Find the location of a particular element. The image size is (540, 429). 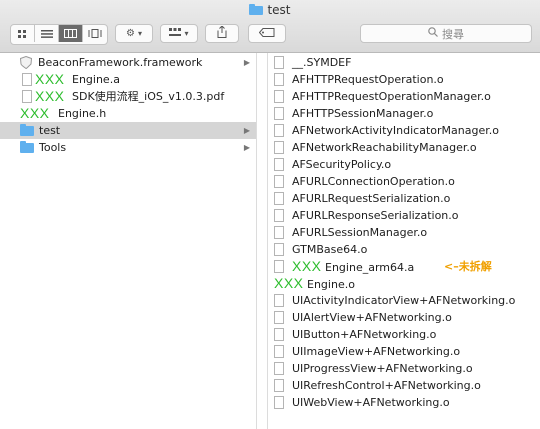

search-placeholder: 搜尋 is located at coordinates (453, 34).